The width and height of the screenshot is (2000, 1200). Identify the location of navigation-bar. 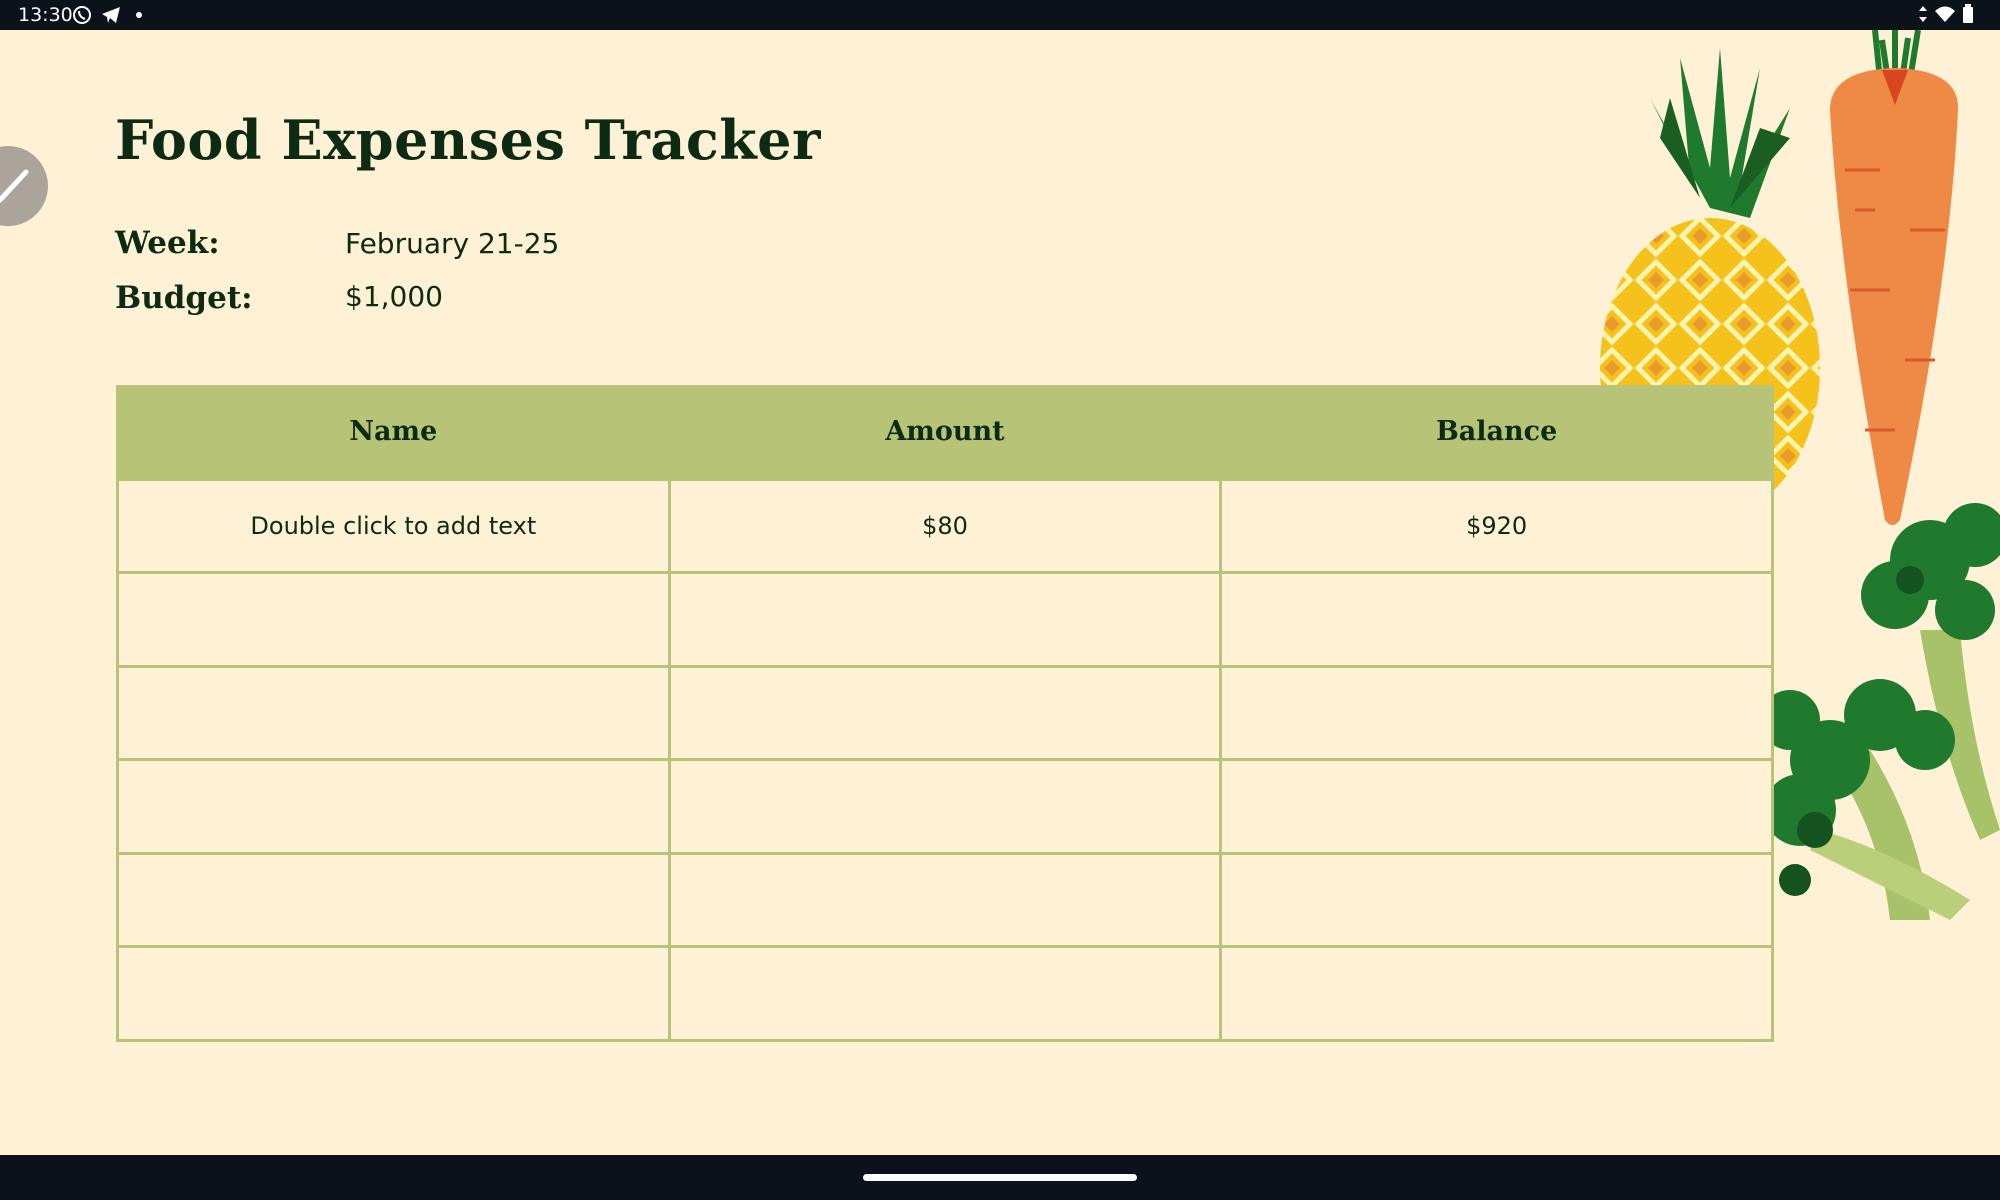
(1000, 1177).